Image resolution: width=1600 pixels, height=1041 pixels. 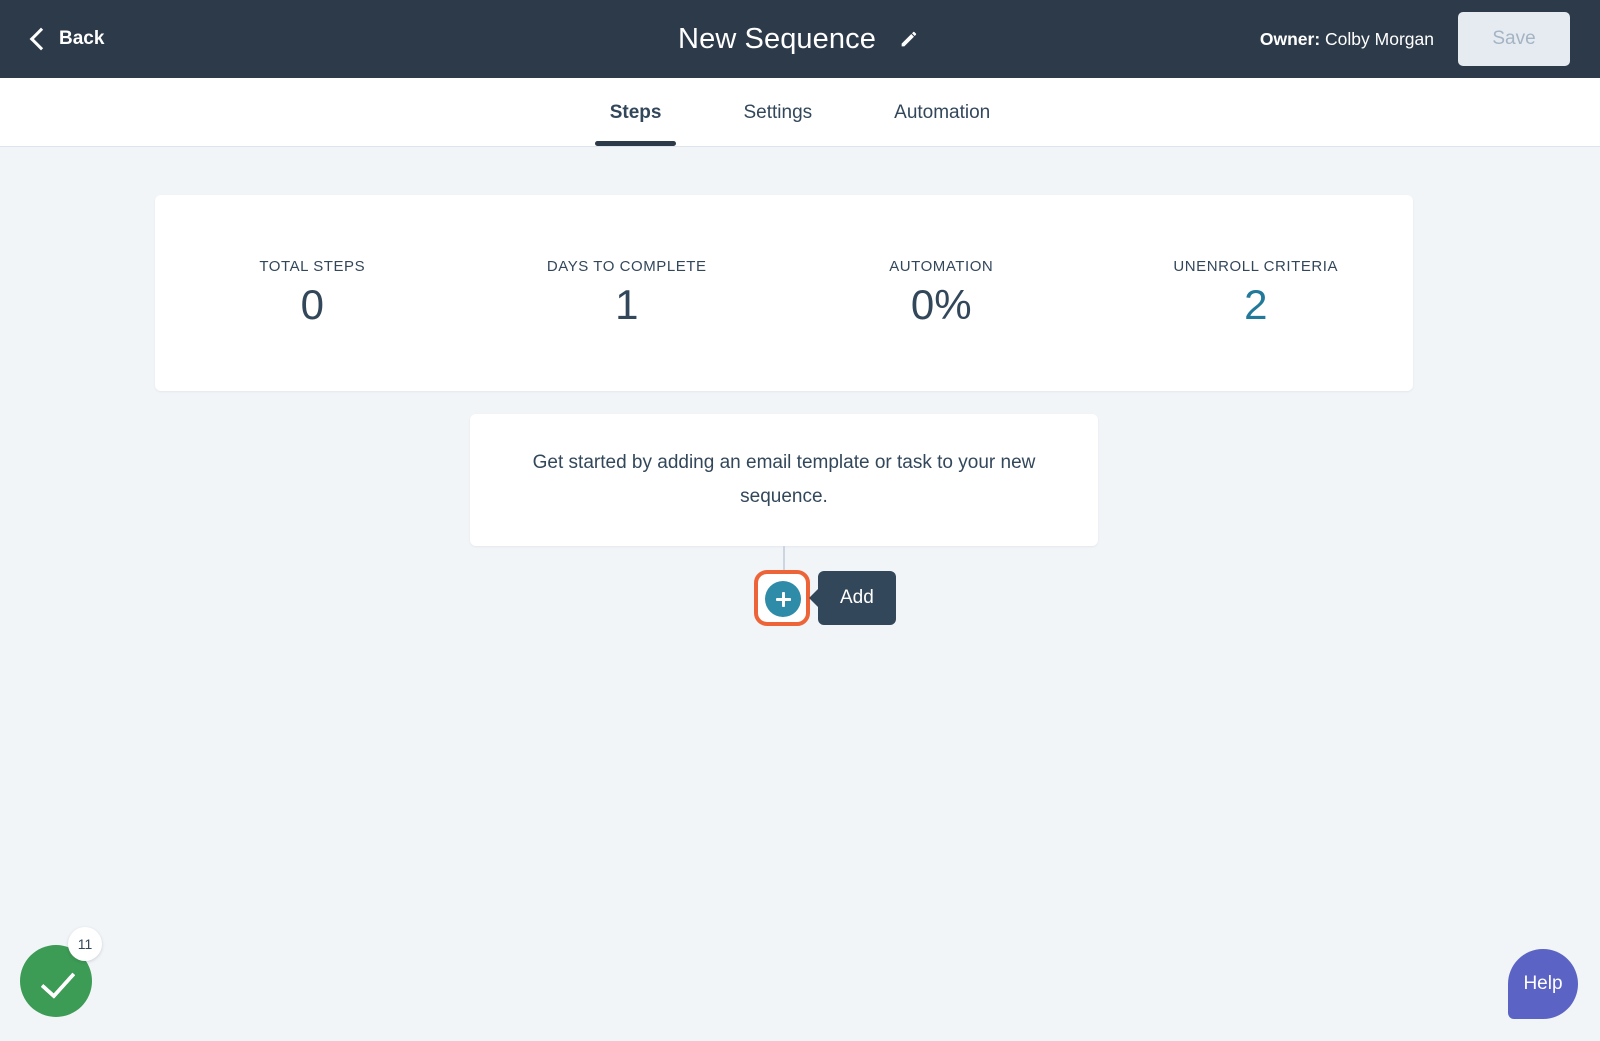 I want to click on add-step-button, so click(x=783, y=599).